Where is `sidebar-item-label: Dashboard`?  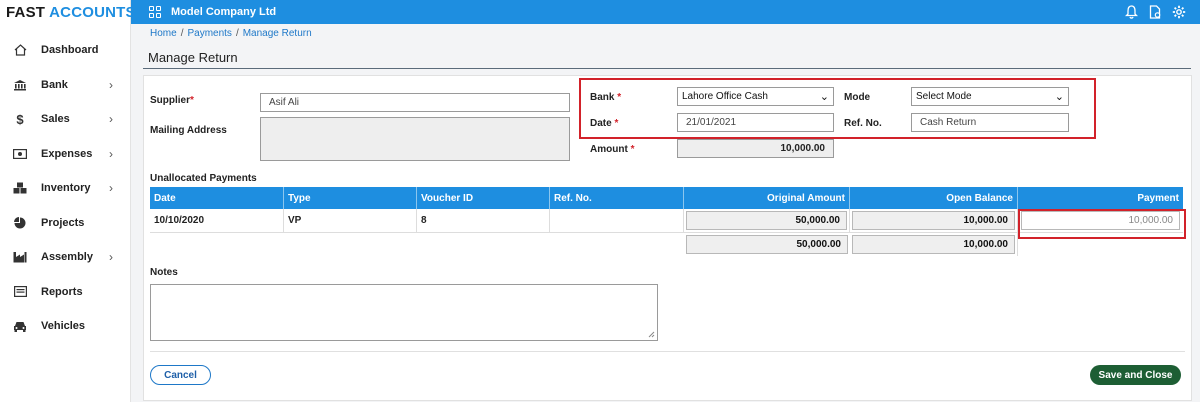 sidebar-item-label: Dashboard is located at coordinates (70, 50).